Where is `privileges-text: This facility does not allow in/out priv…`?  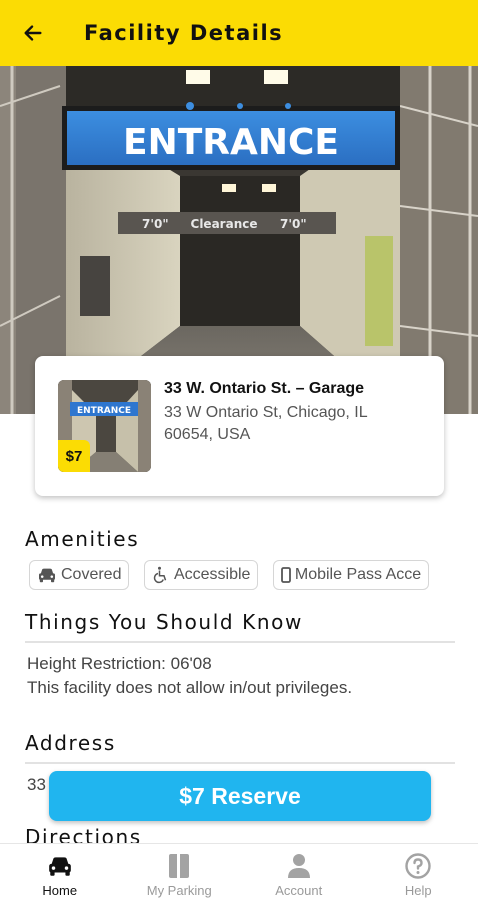 privileges-text: This facility does not allow in/out priv… is located at coordinates (190, 687).